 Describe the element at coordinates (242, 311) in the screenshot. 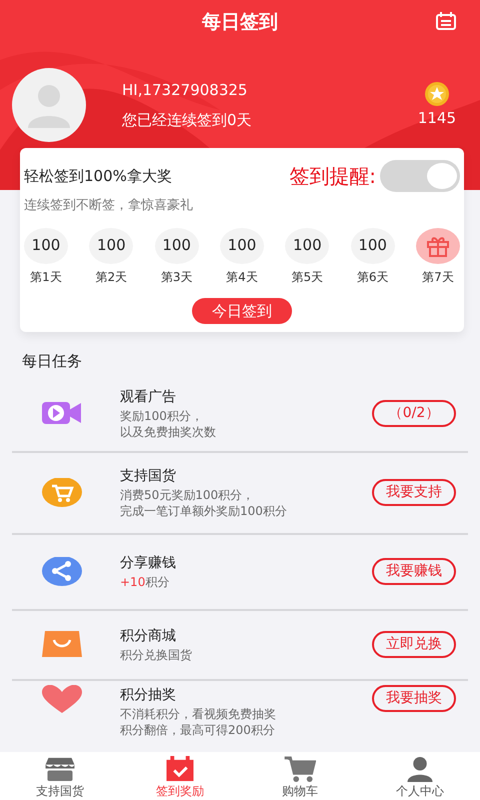

I see `sign-in-button: 今日签到` at that location.